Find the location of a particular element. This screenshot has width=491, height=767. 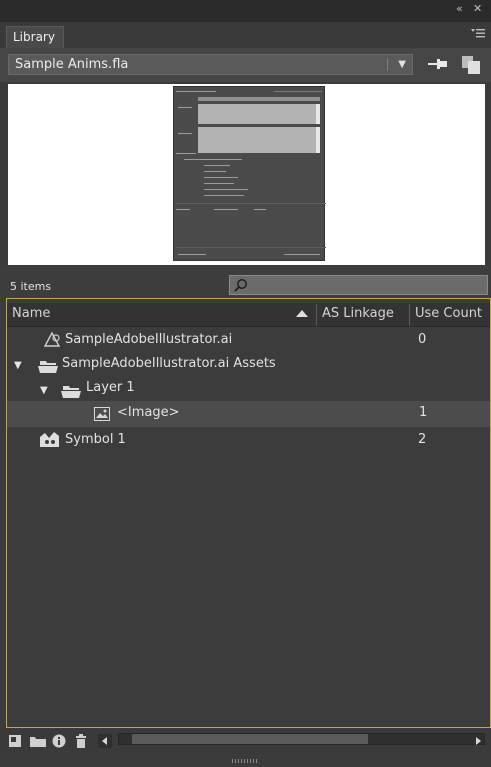

chevron-down-icon: ▼ is located at coordinates (402, 64).